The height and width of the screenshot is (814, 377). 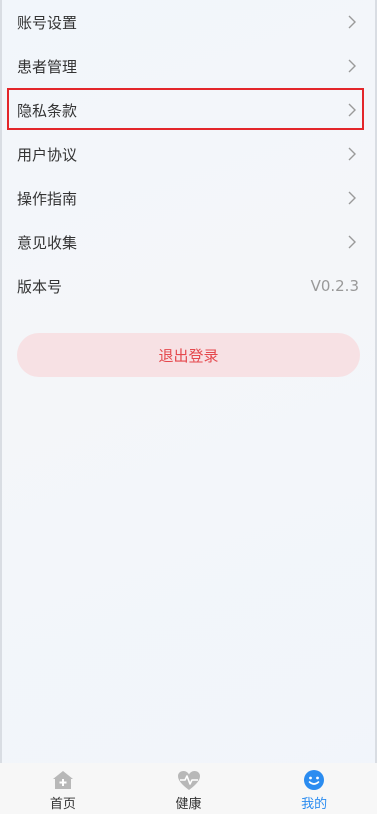 I want to click on bottom-tab-bar: 首页 健康 我的, so click(x=188, y=788).